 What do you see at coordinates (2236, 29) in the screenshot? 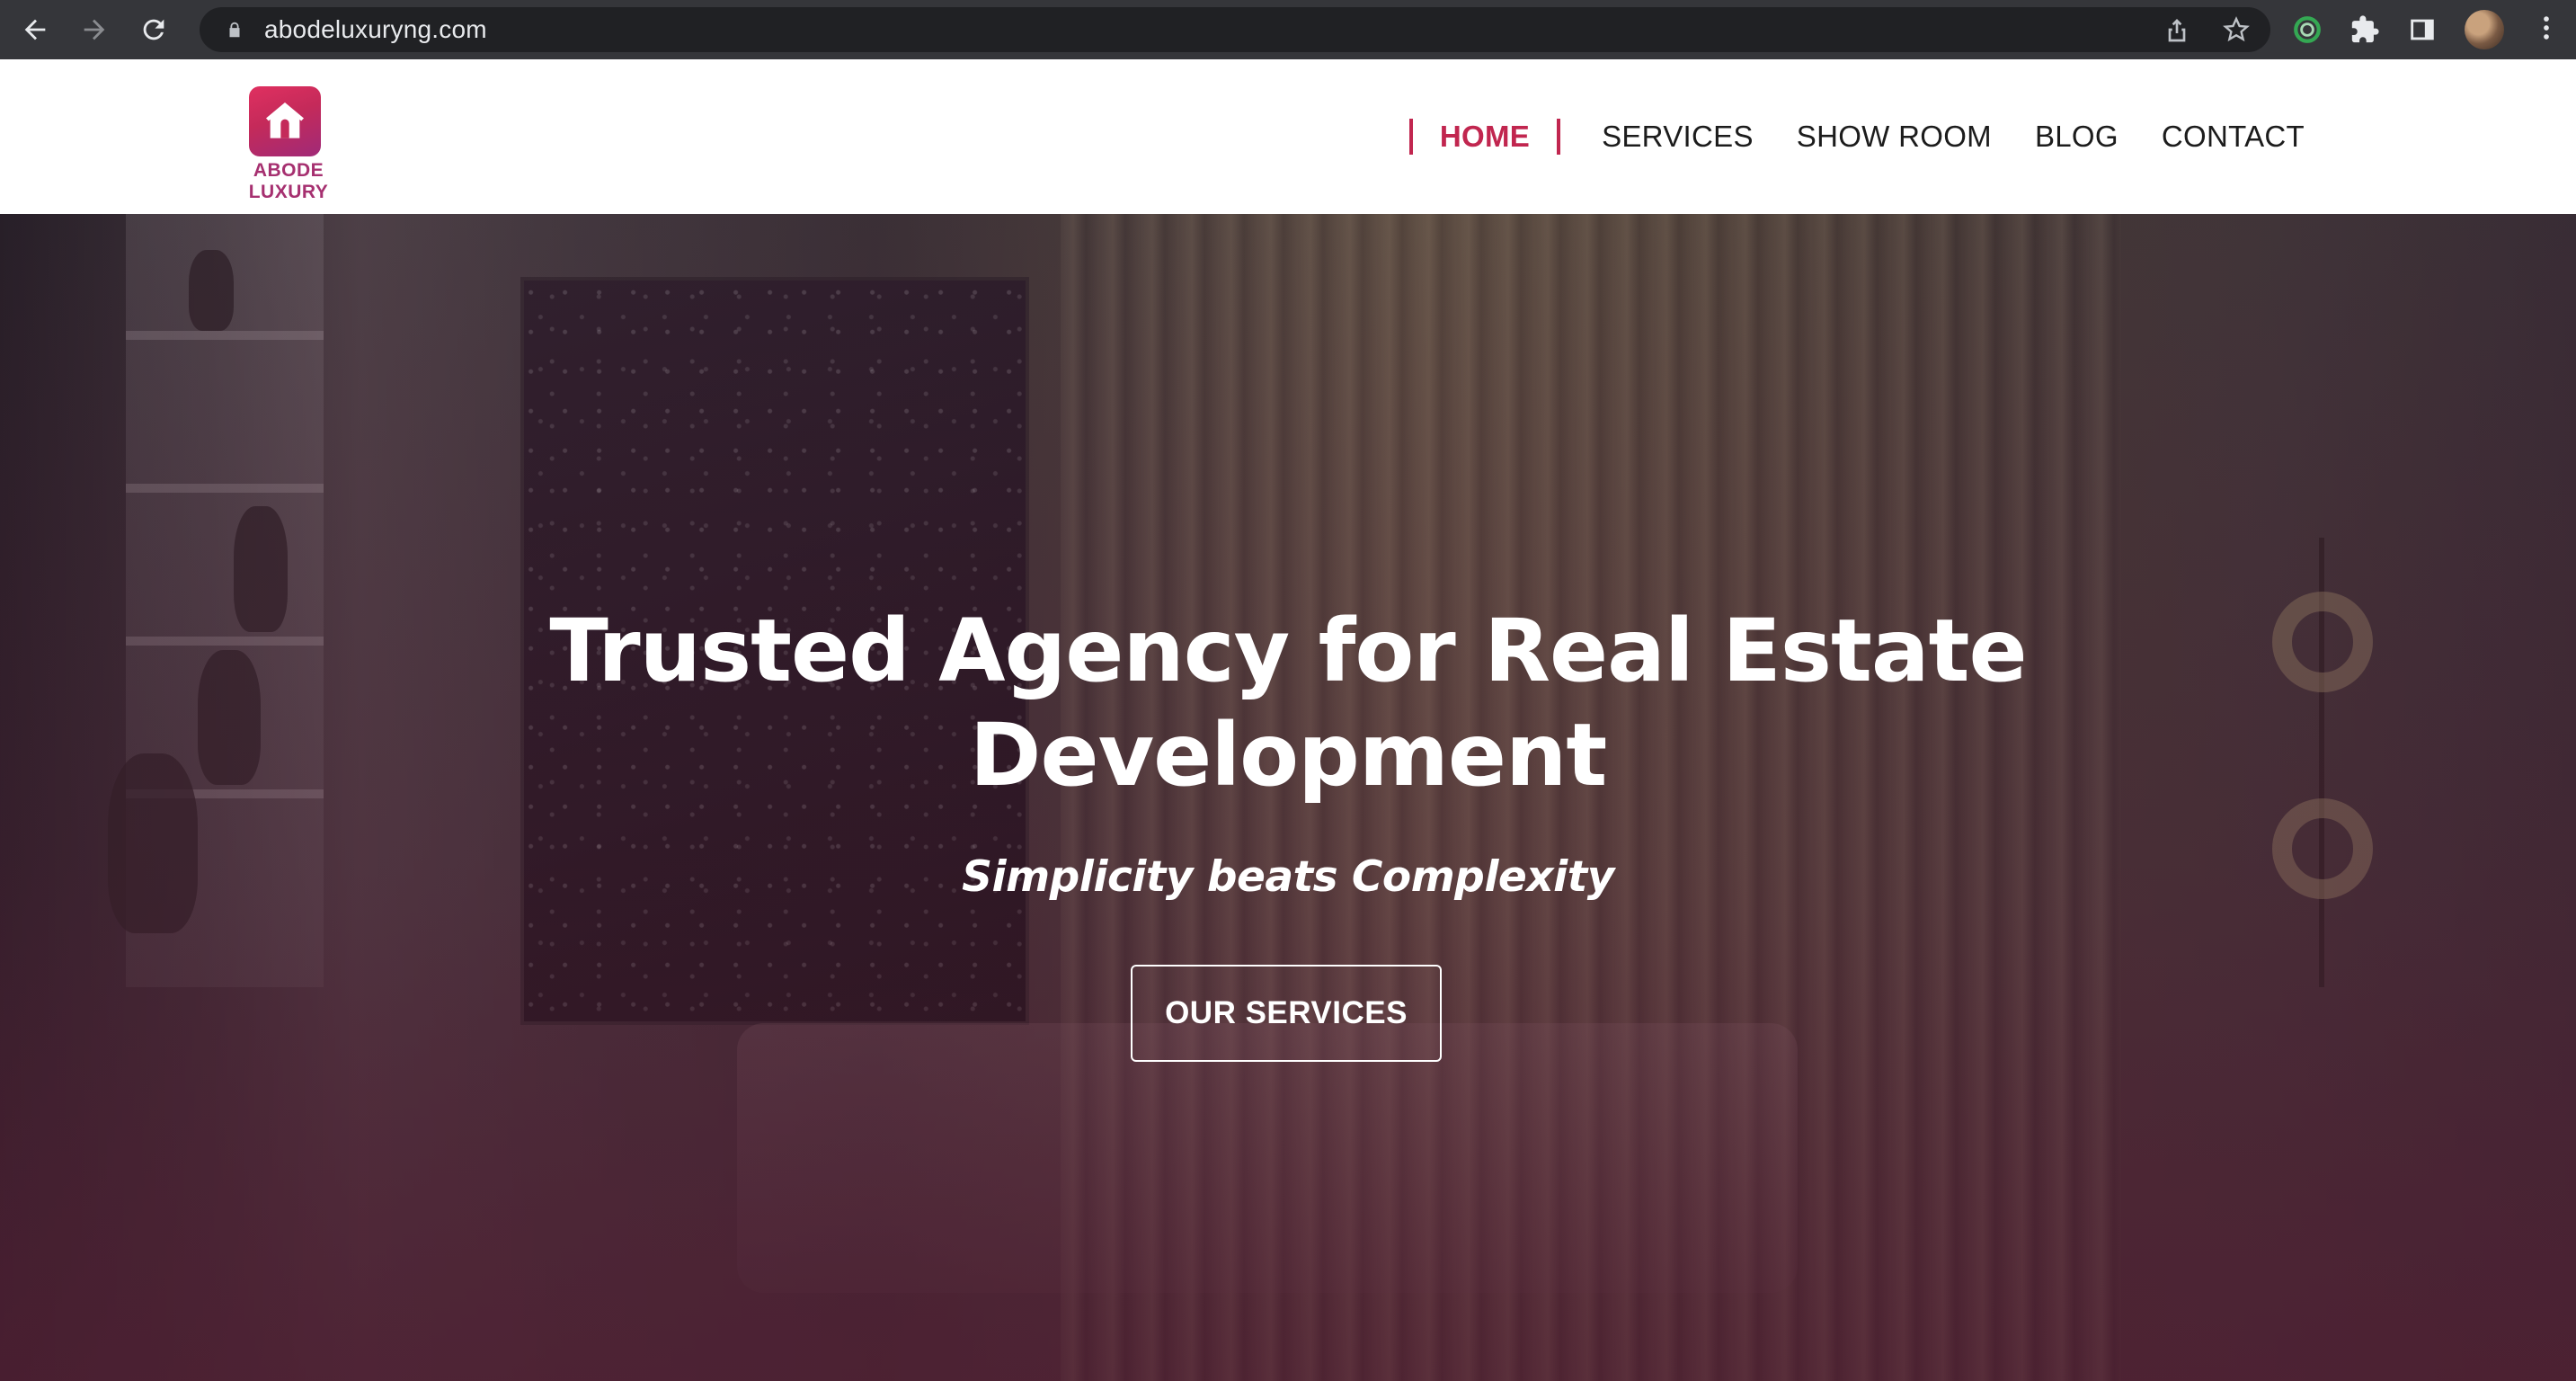
I see `star-icon` at bounding box center [2236, 29].